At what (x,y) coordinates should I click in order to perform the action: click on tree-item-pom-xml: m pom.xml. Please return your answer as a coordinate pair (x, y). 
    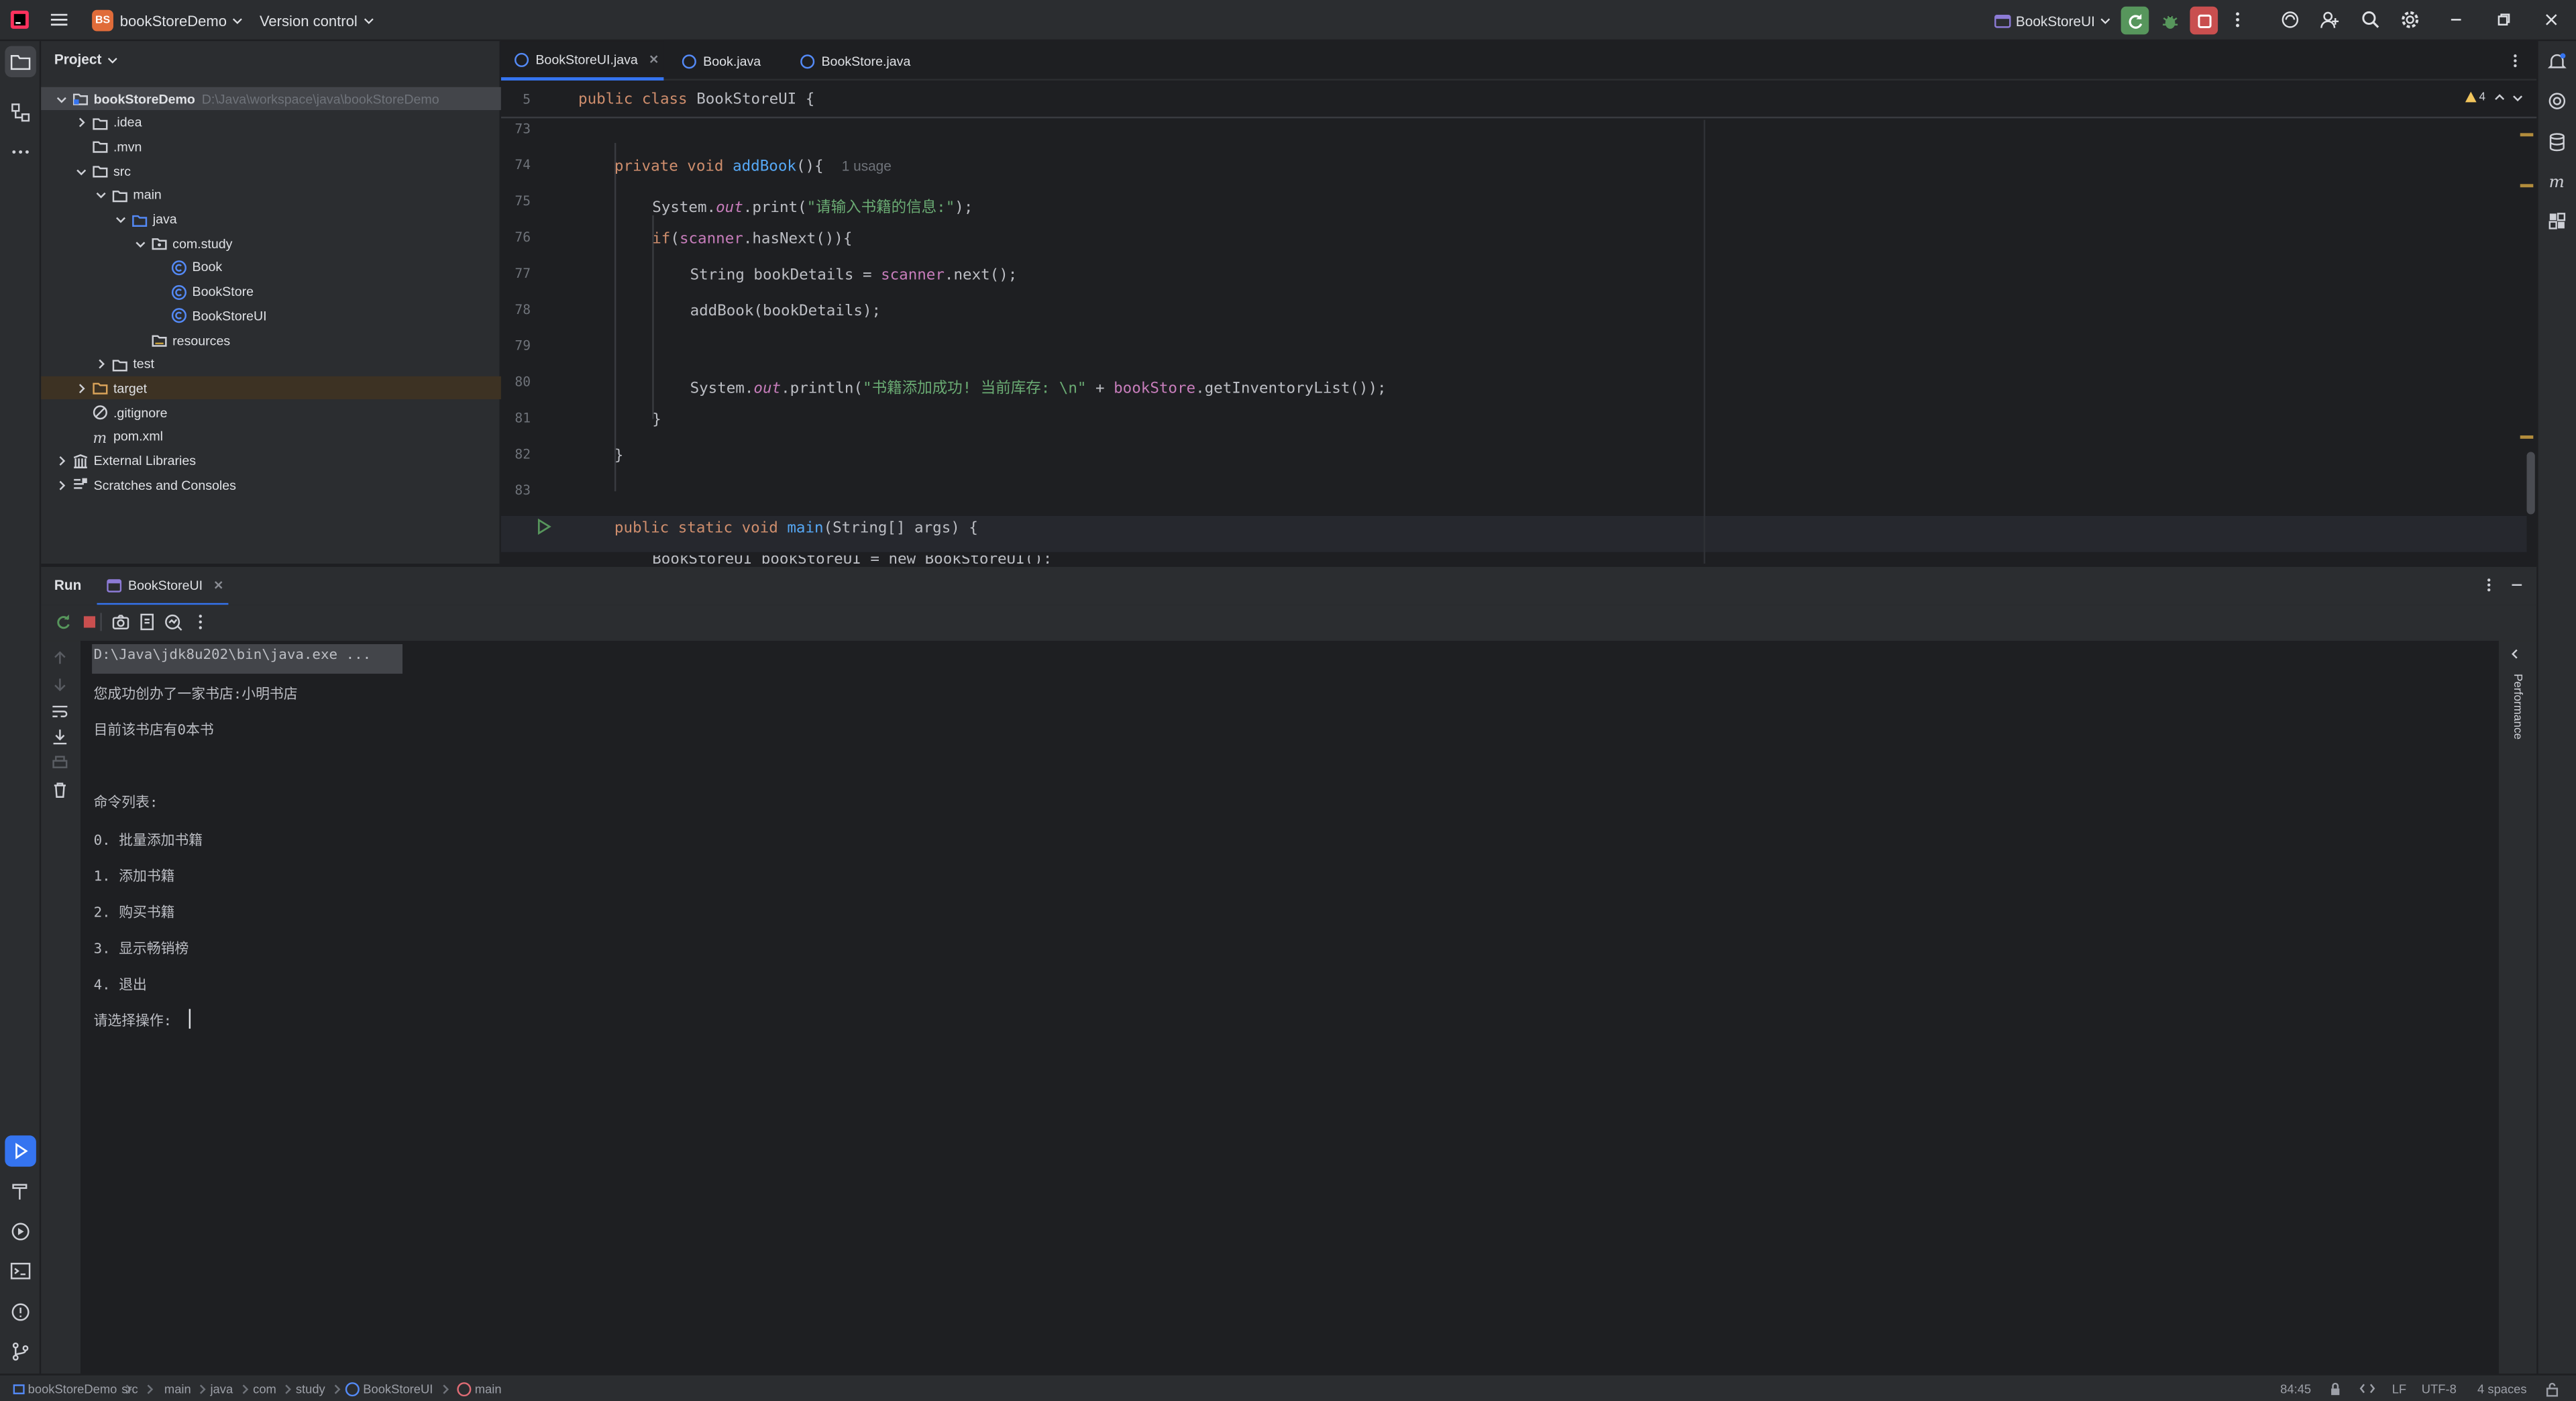
    Looking at the image, I should click on (271, 437).